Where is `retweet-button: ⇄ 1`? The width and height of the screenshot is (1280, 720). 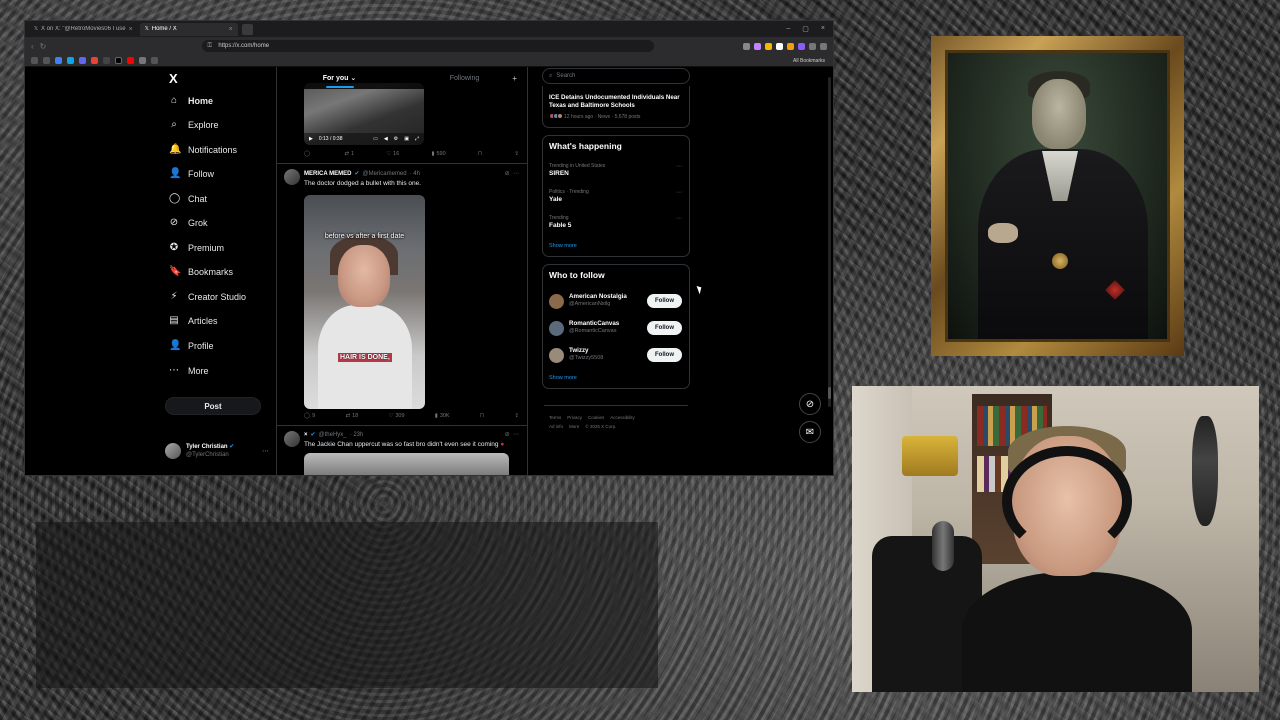 retweet-button: ⇄ 1 is located at coordinates (349, 154).